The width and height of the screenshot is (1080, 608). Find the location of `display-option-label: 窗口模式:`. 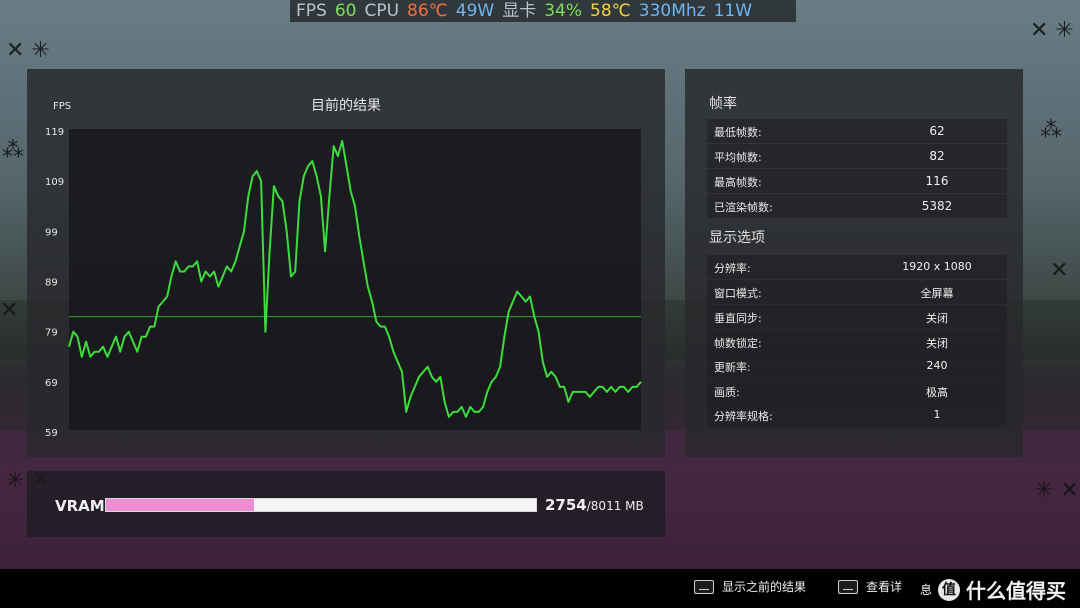

display-option-label: 窗口模式: is located at coordinates (738, 293).